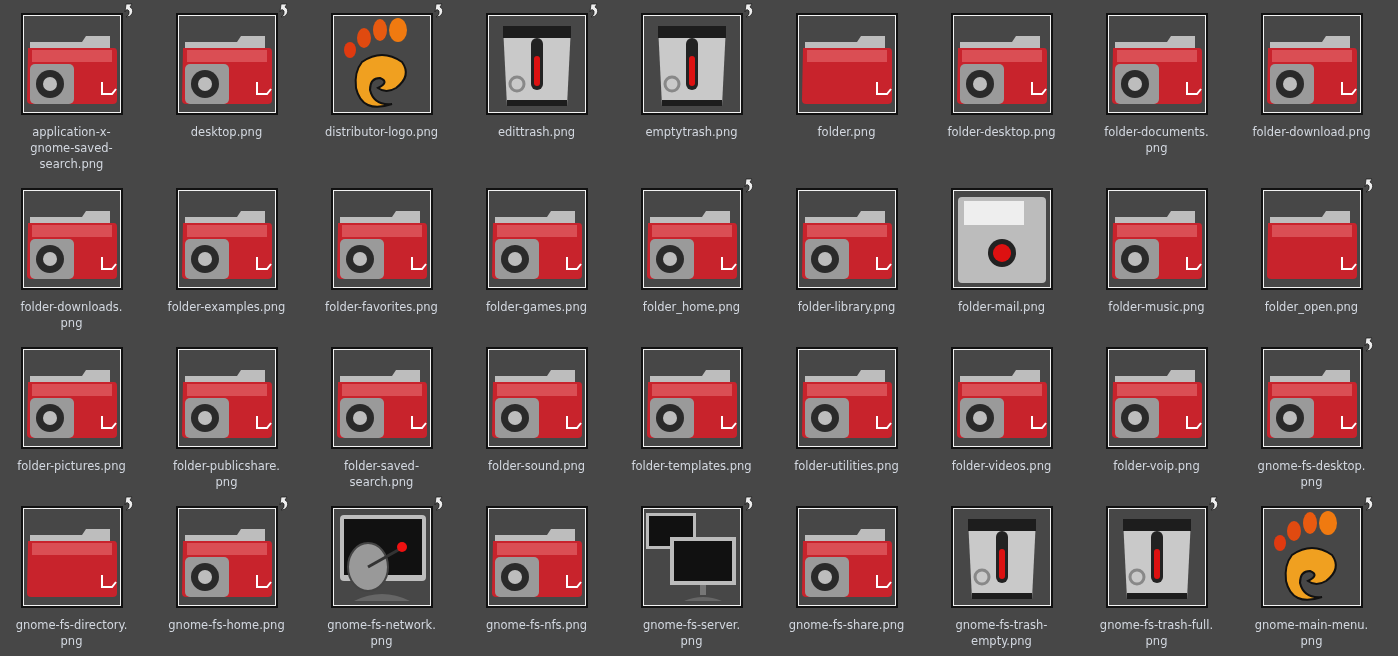 The width and height of the screenshot is (1398, 656). Describe the element at coordinates (846, 307) in the screenshot. I see `file-name: folder-library.png` at that location.